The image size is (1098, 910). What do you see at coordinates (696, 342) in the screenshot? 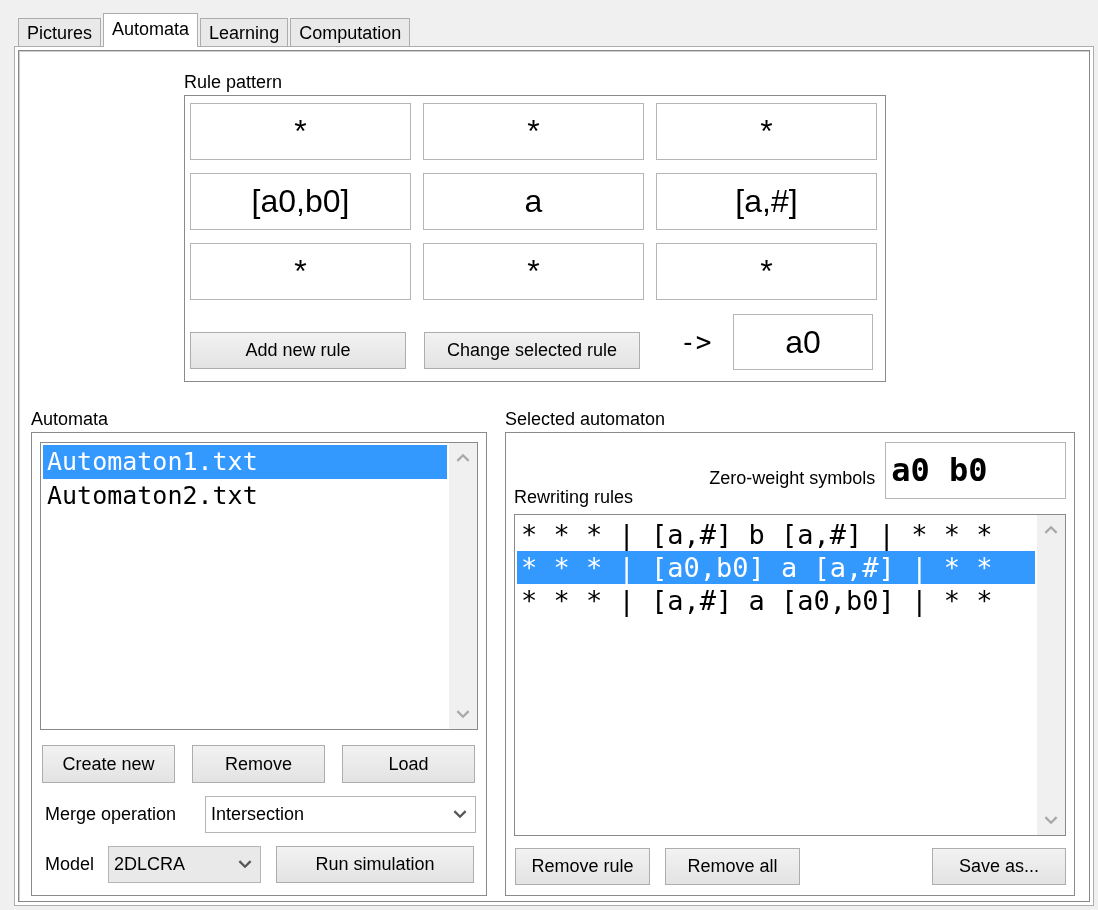
I see `arrow-text: ->` at bounding box center [696, 342].